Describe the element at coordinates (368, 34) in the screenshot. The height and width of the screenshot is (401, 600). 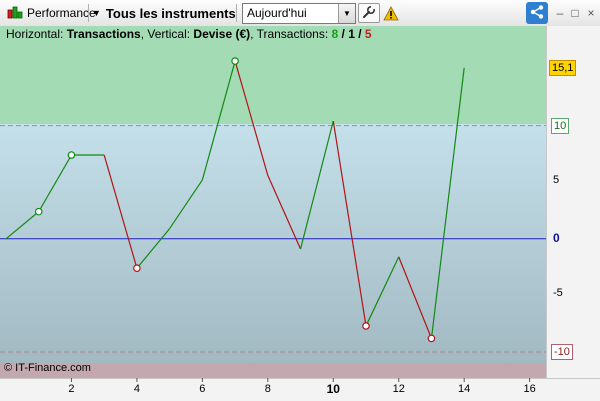
I see `losses-count: 5` at that location.